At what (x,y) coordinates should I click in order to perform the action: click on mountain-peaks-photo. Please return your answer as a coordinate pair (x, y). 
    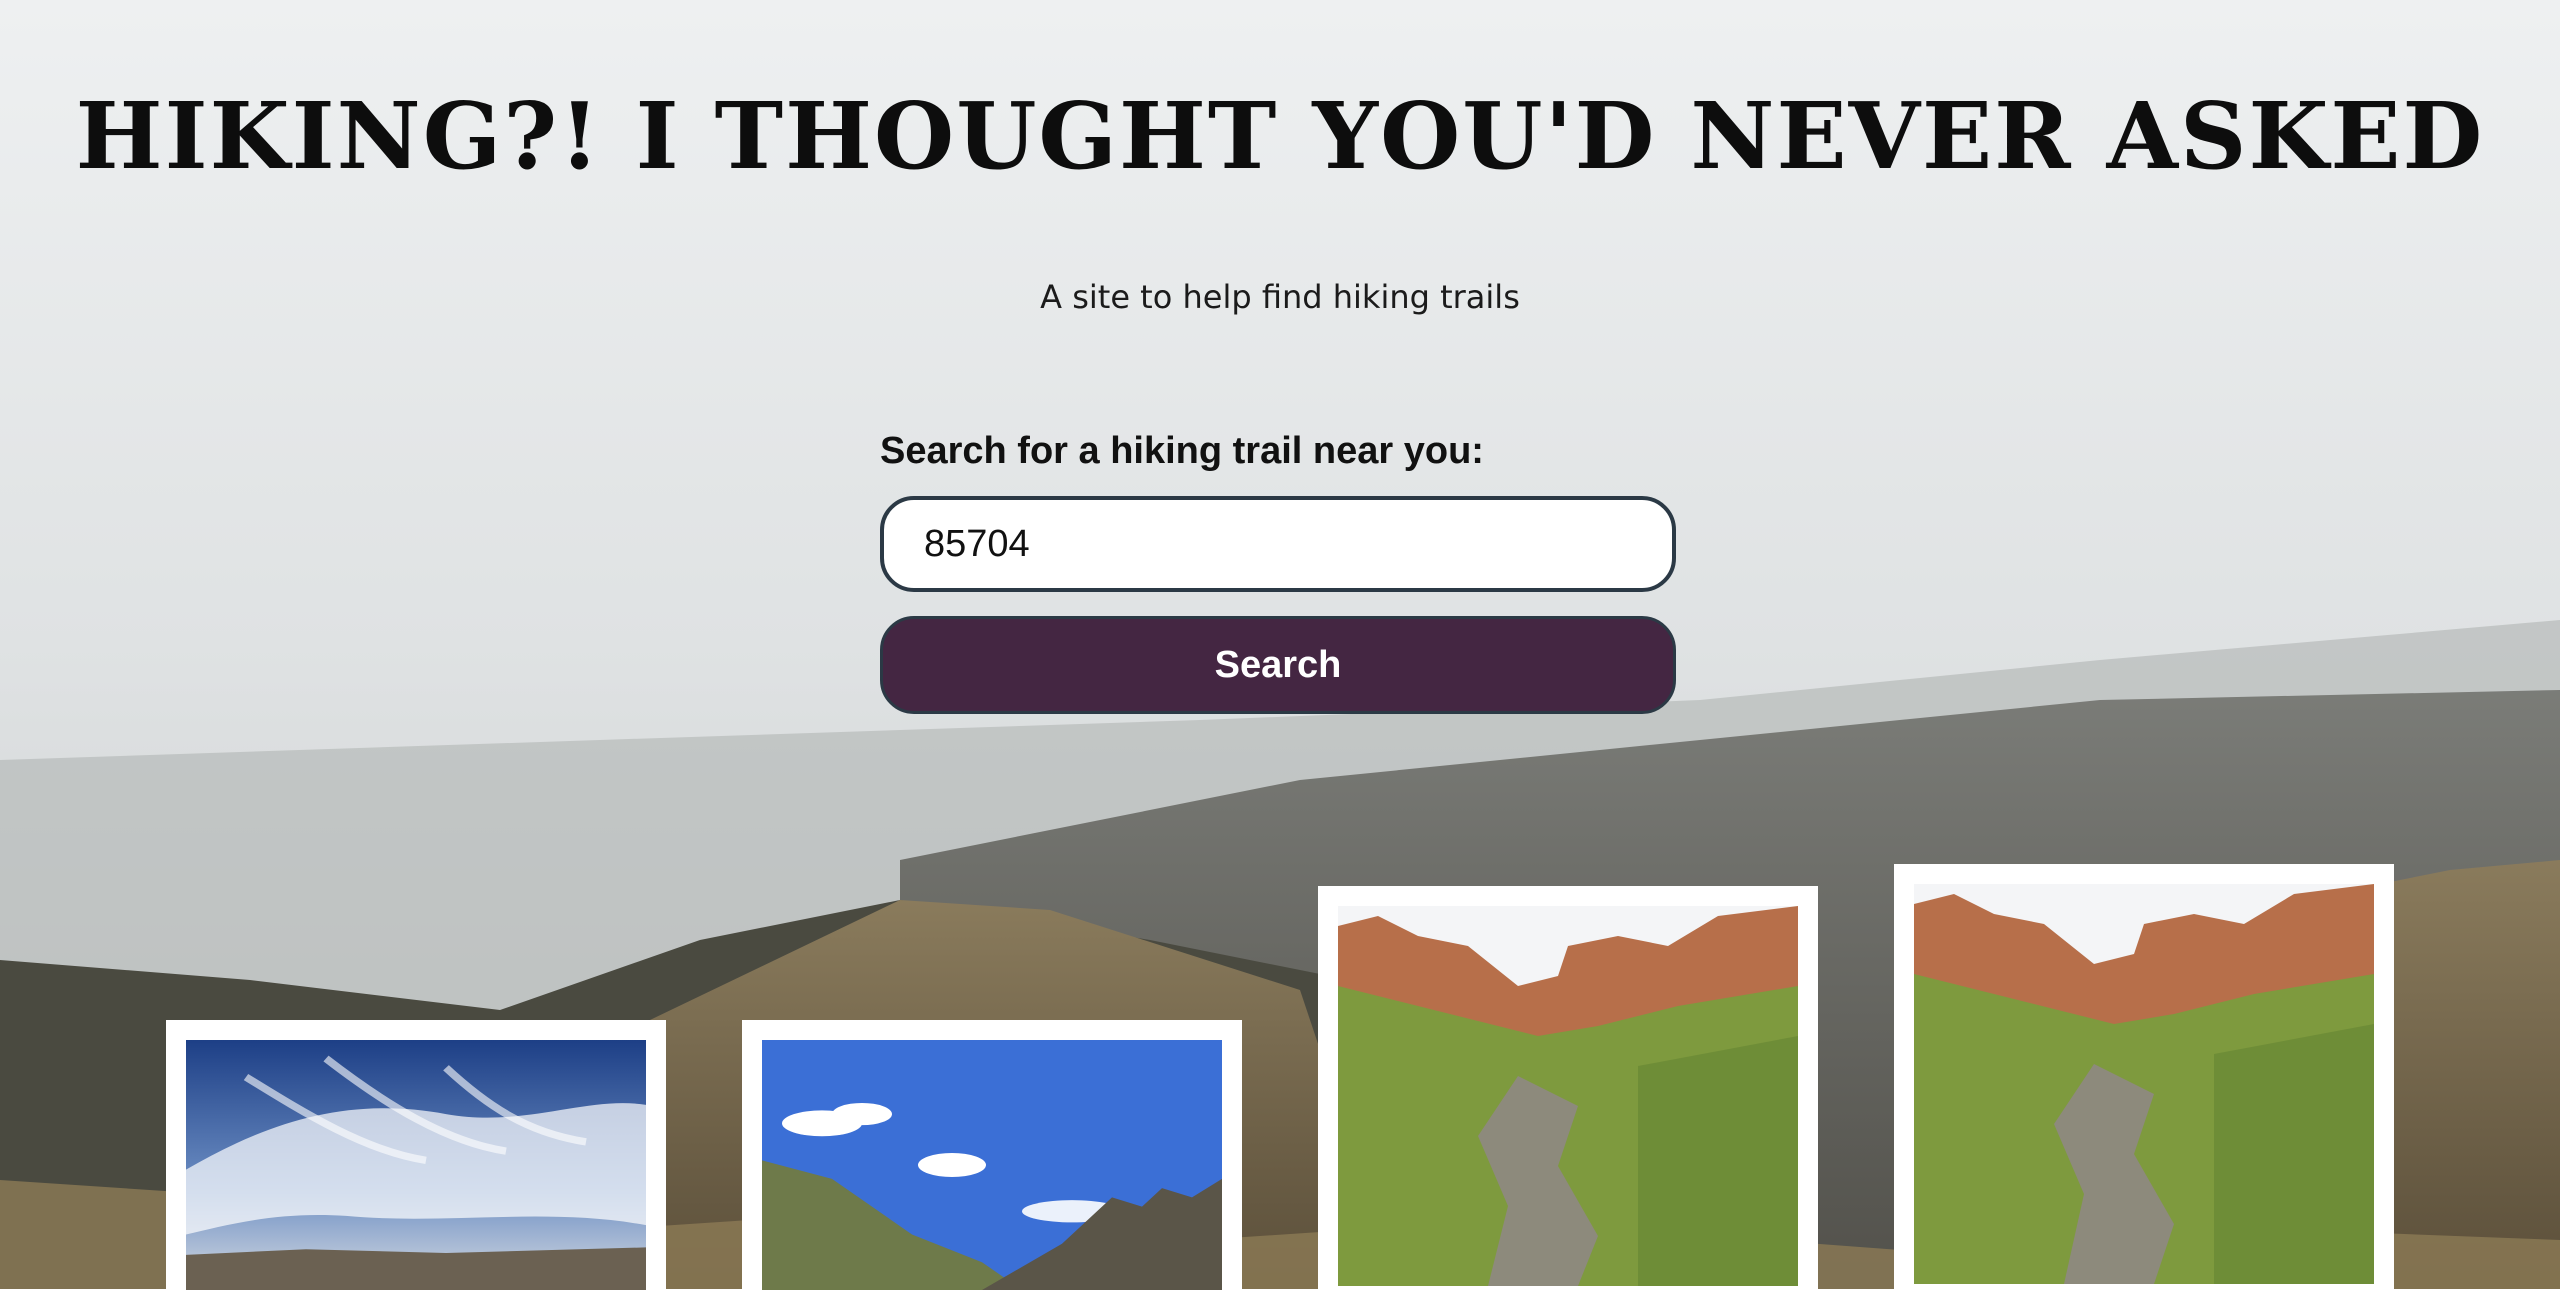
    Looking at the image, I should click on (992, 1165).